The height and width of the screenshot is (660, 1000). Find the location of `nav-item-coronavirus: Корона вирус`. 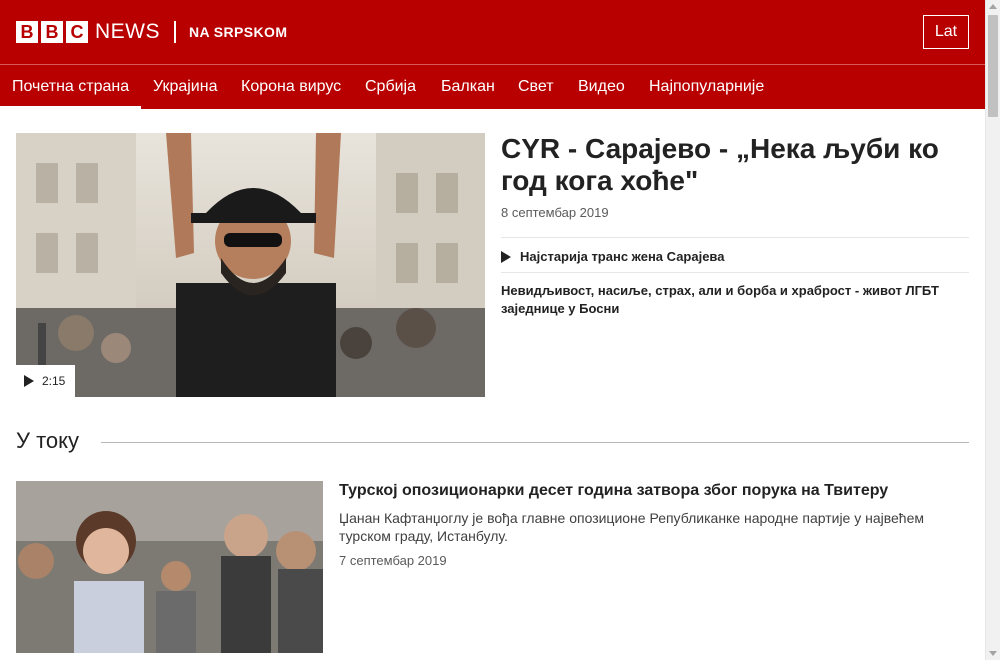

nav-item-coronavirus: Корона вирус is located at coordinates (291, 87).